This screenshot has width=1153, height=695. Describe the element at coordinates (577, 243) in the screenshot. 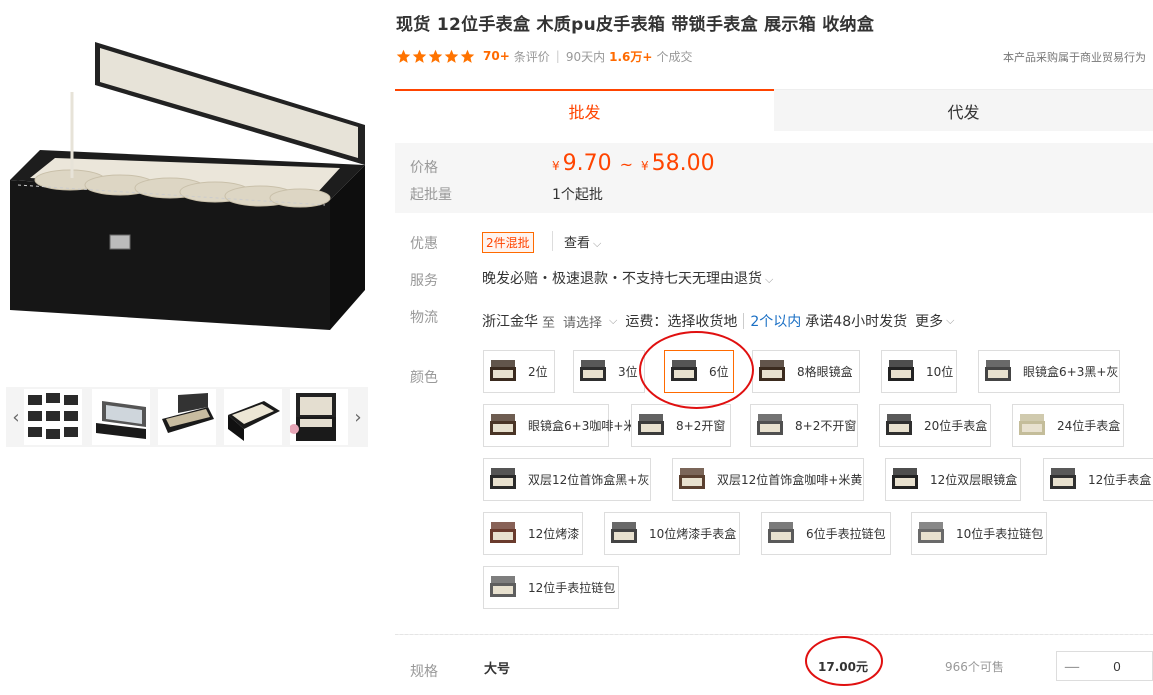

I see `promo-view-label: 查看` at that location.